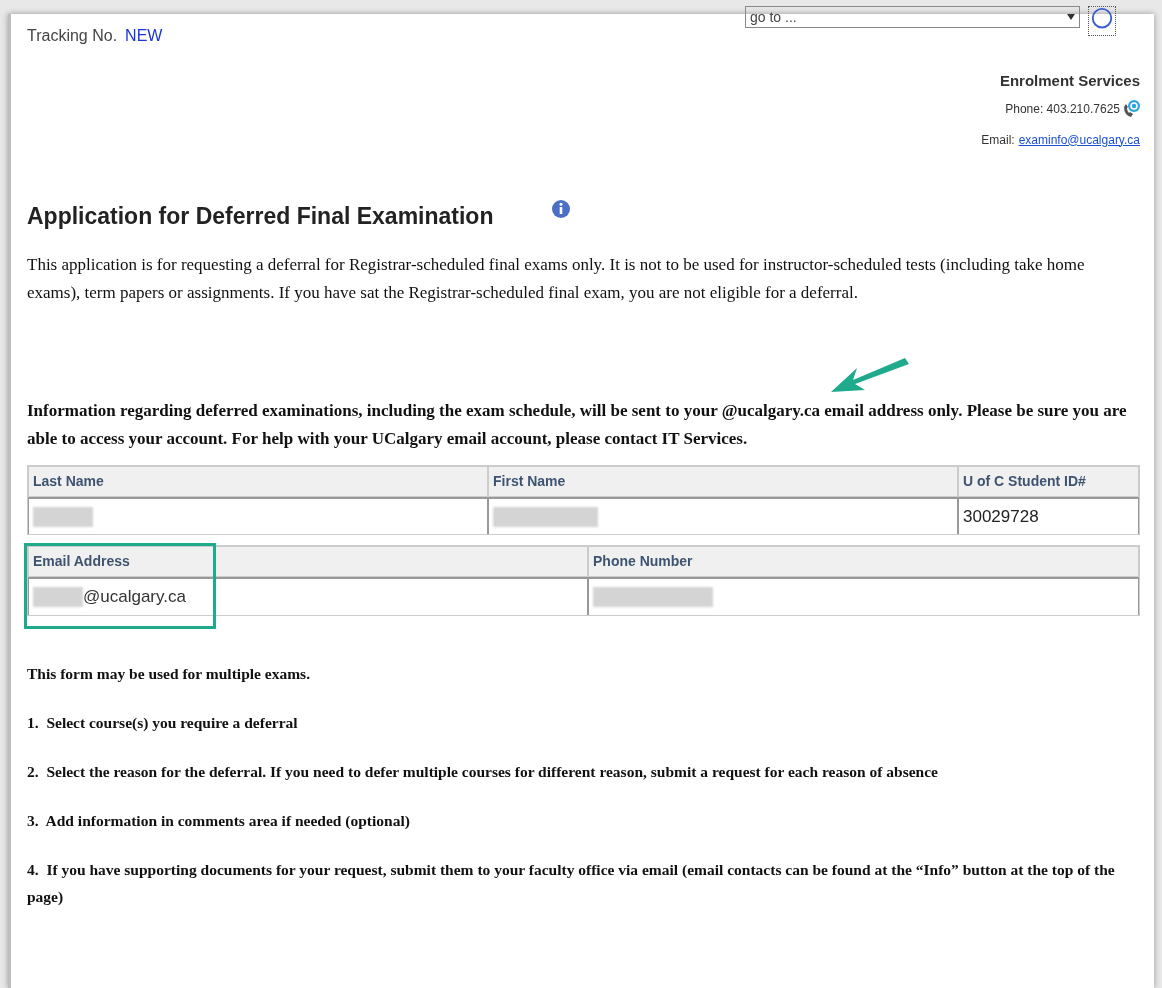 This screenshot has width=1162, height=988. Describe the element at coordinates (260, 216) in the screenshot. I see `page-title: Application for Deferred Final Examination` at that location.